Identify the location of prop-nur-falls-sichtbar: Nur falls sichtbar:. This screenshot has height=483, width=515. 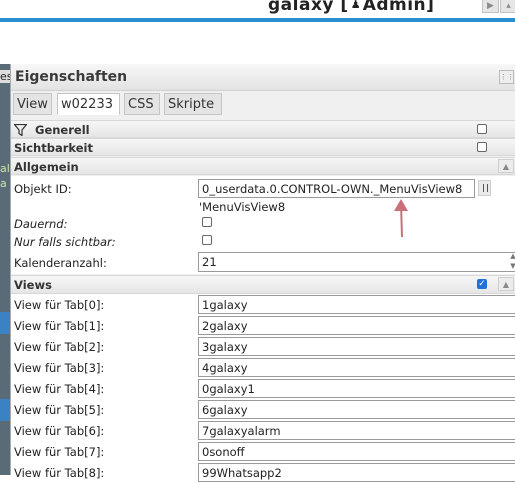
(263, 241).